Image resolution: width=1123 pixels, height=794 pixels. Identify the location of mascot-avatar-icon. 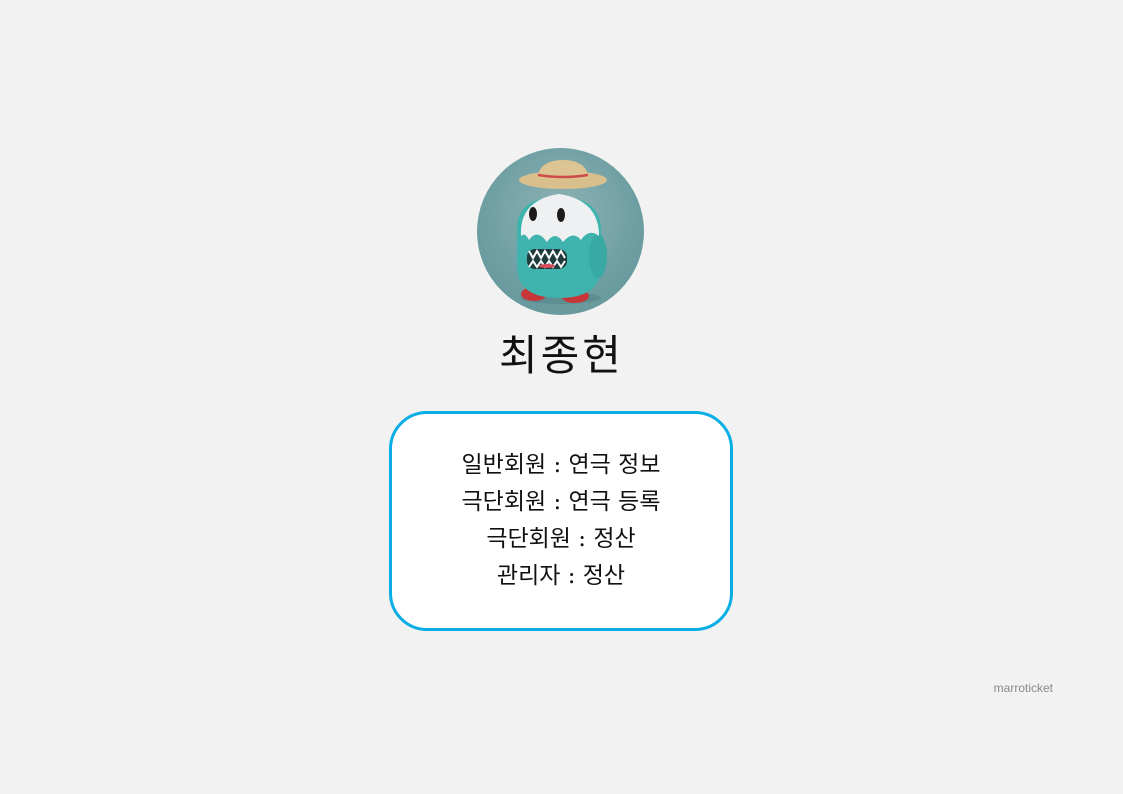
(562, 232).